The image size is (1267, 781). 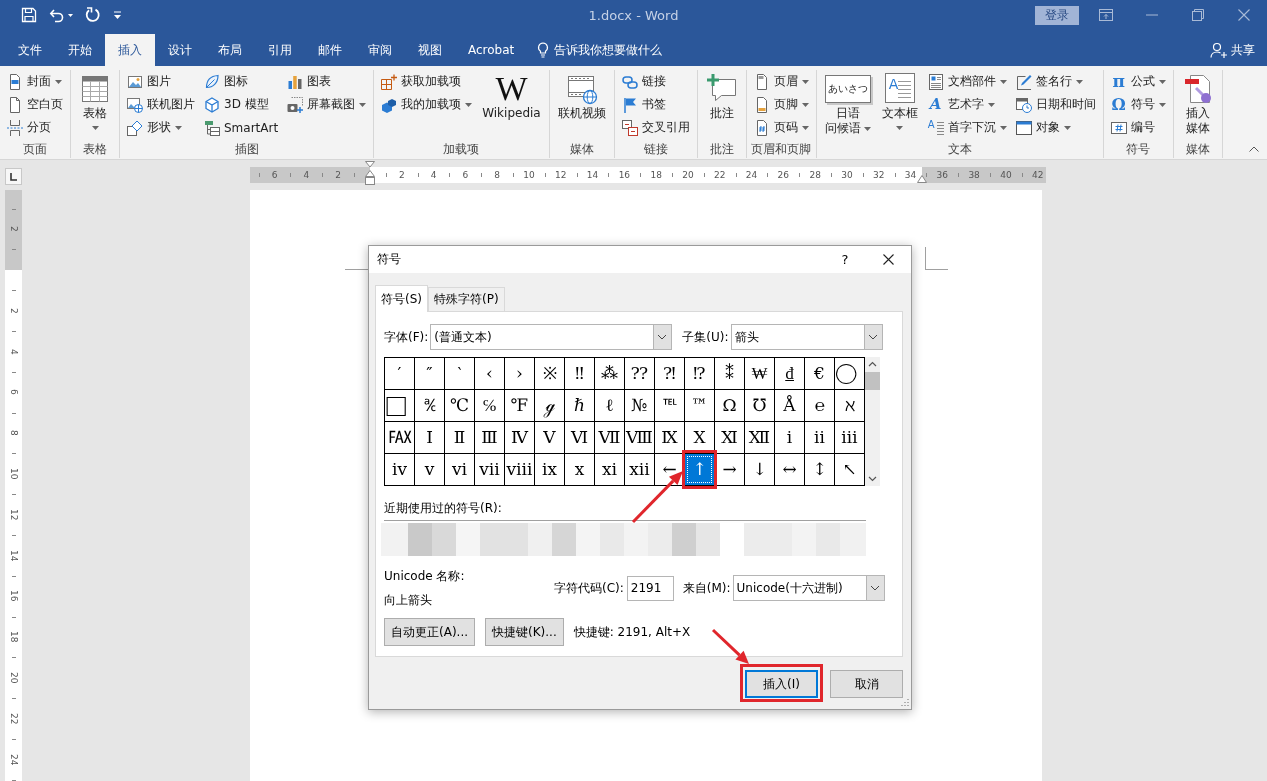 What do you see at coordinates (781, 127) in the screenshot?
I see `ribbon-button: 页码` at bounding box center [781, 127].